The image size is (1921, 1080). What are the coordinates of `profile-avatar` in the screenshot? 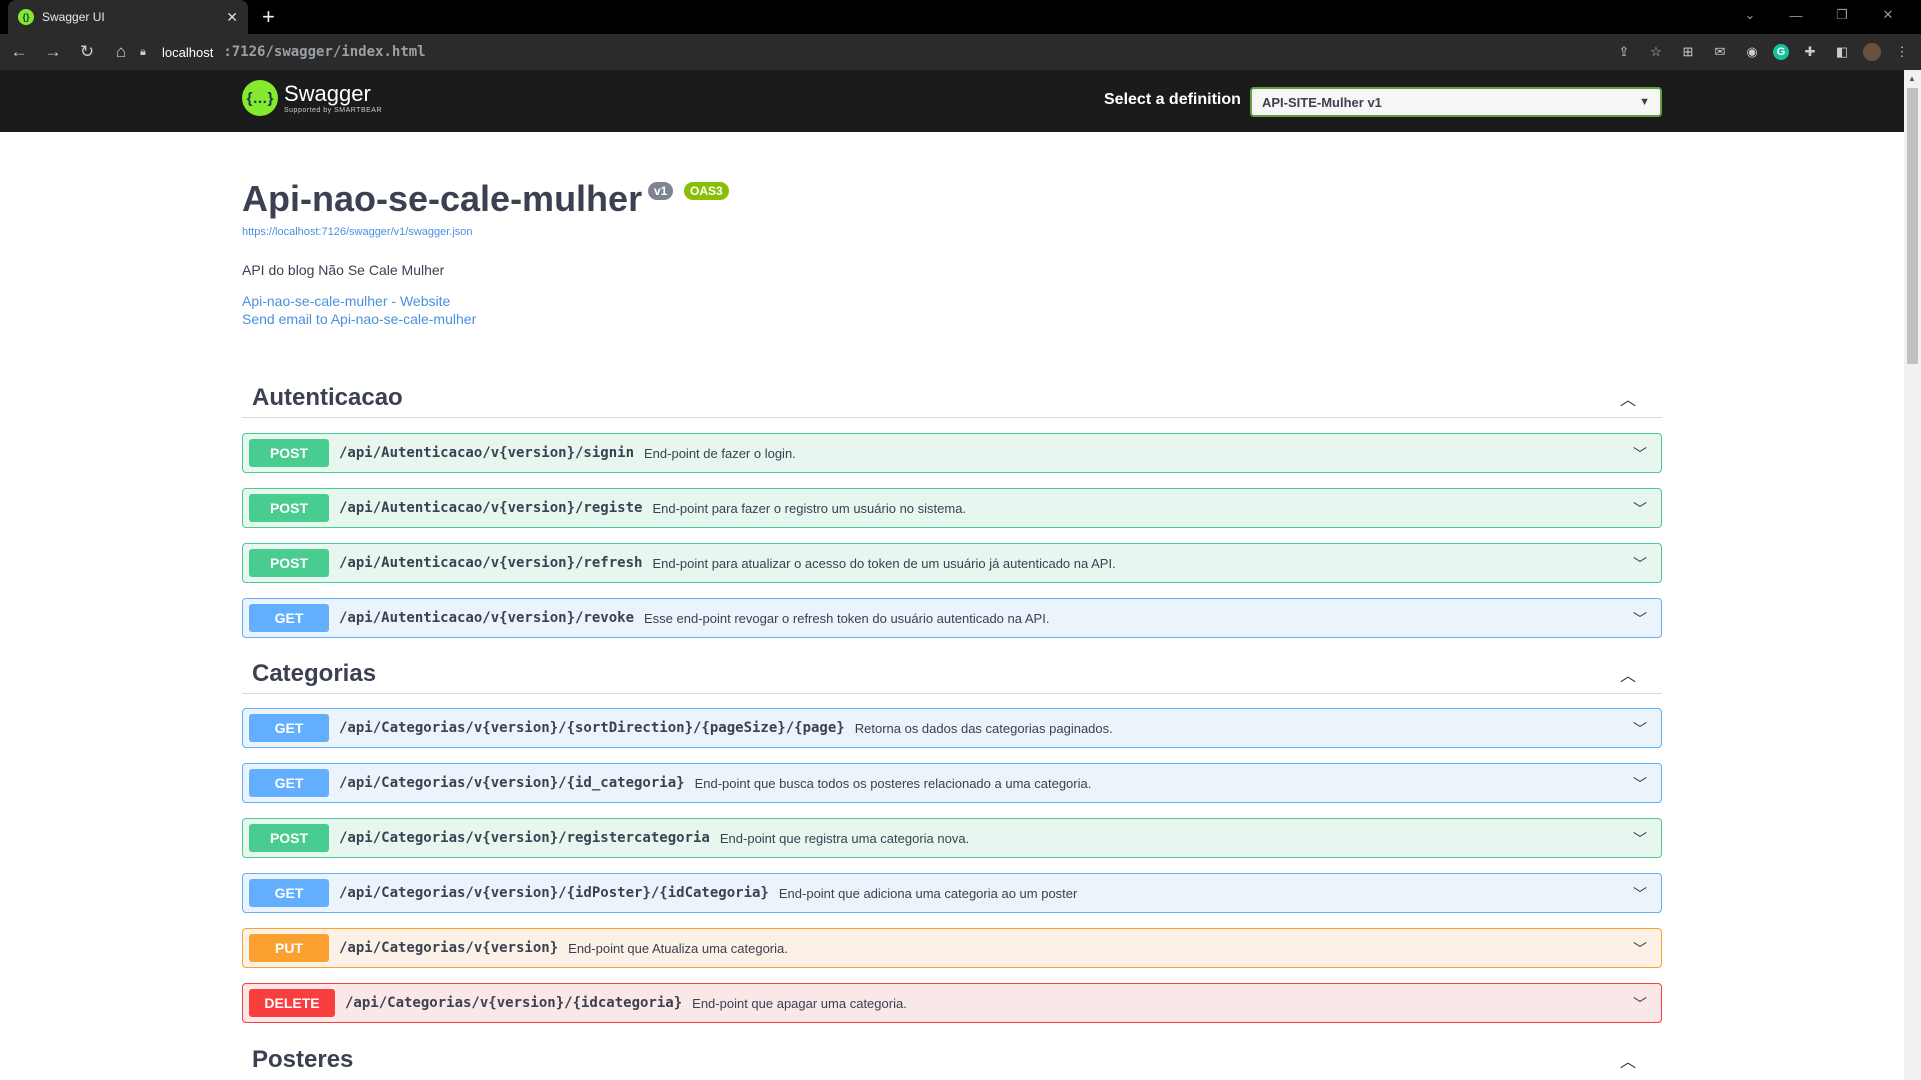 It's located at (1872, 52).